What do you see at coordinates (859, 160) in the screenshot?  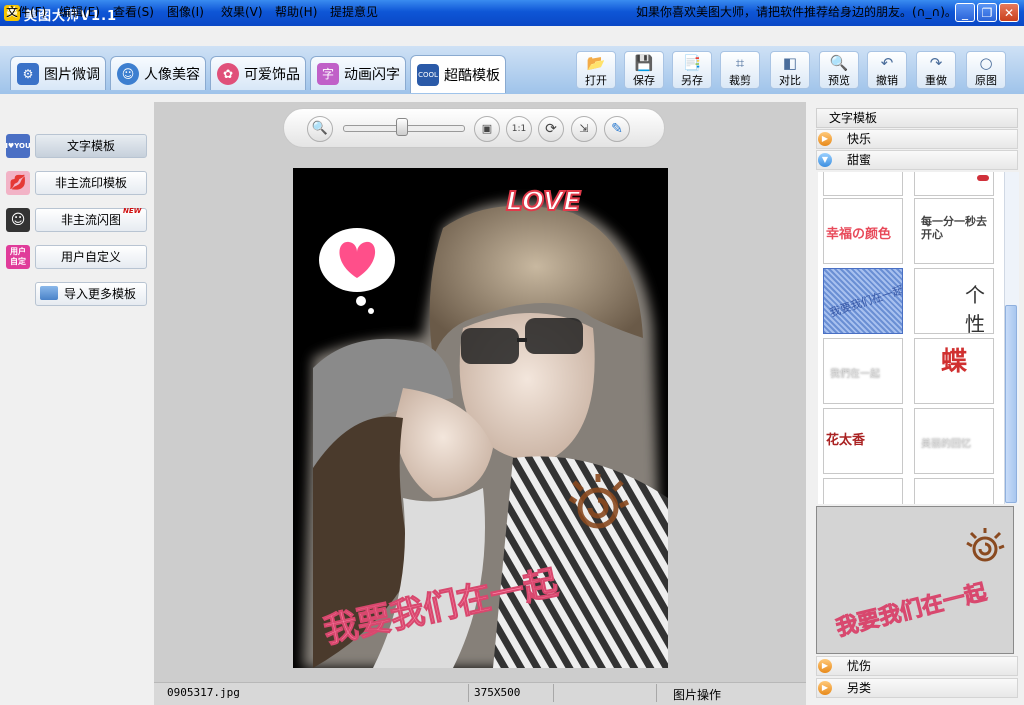 I see `category-label: 甜蜜` at bounding box center [859, 160].